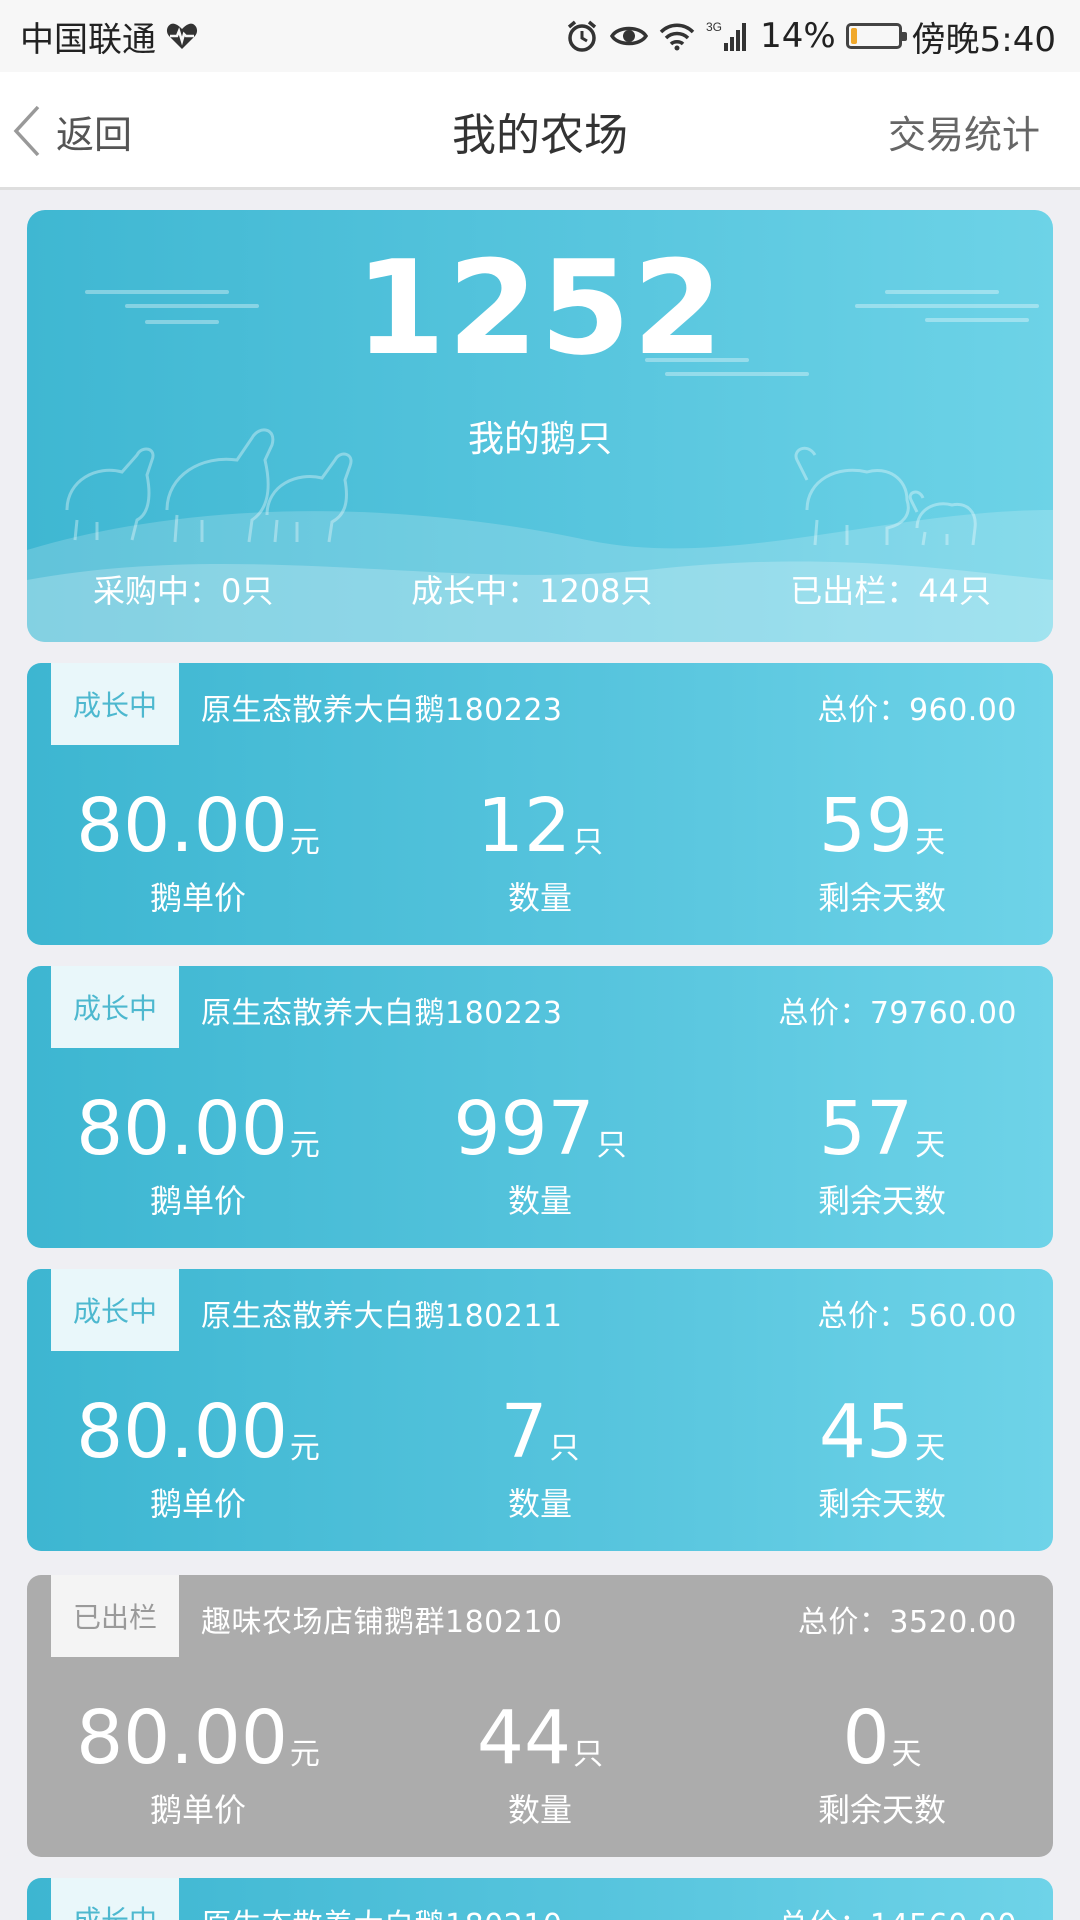  I want to click on lot-total-price: 总价：79760.00, so click(897, 1013).